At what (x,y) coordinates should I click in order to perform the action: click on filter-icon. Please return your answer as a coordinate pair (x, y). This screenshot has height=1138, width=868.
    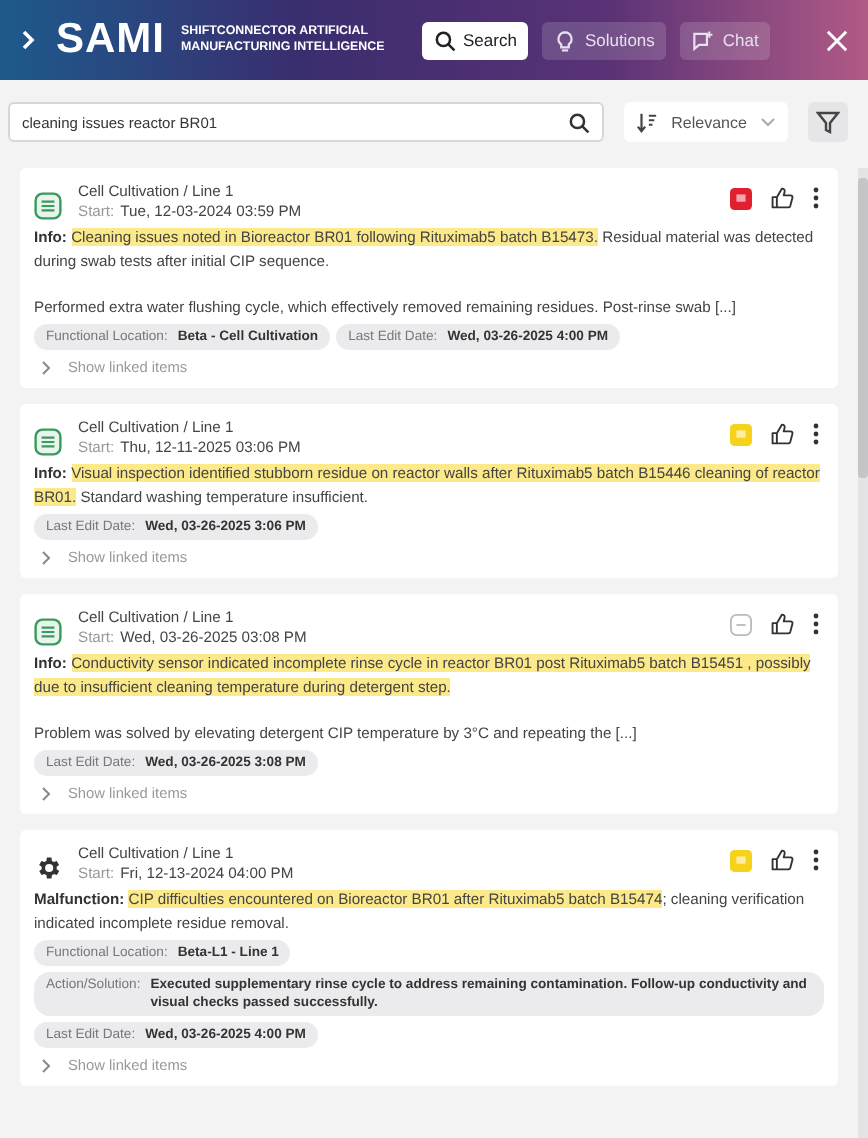
    Looking at the image, I should click on (828, 122).